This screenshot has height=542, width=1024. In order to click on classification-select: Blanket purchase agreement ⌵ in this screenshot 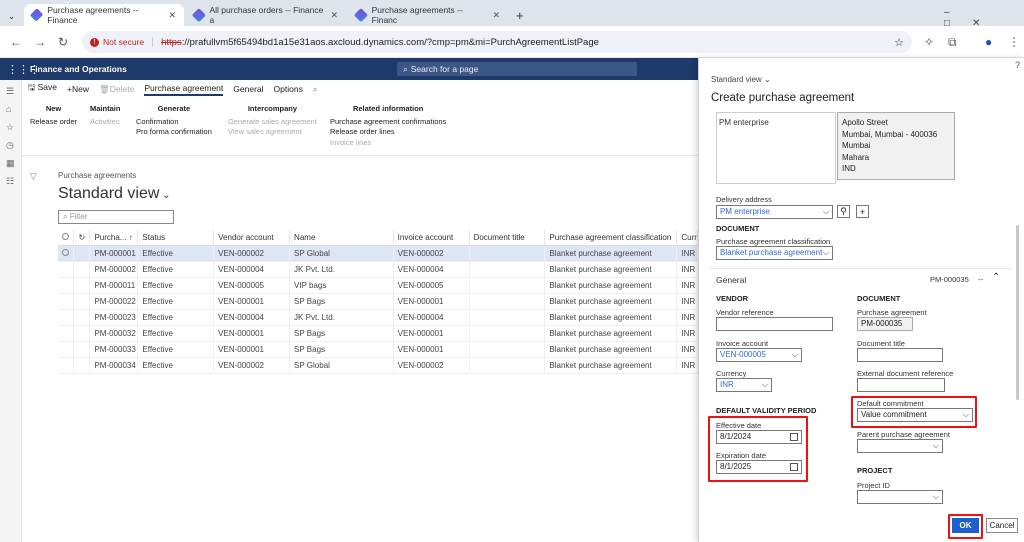, I will do `click(774, 253)`.